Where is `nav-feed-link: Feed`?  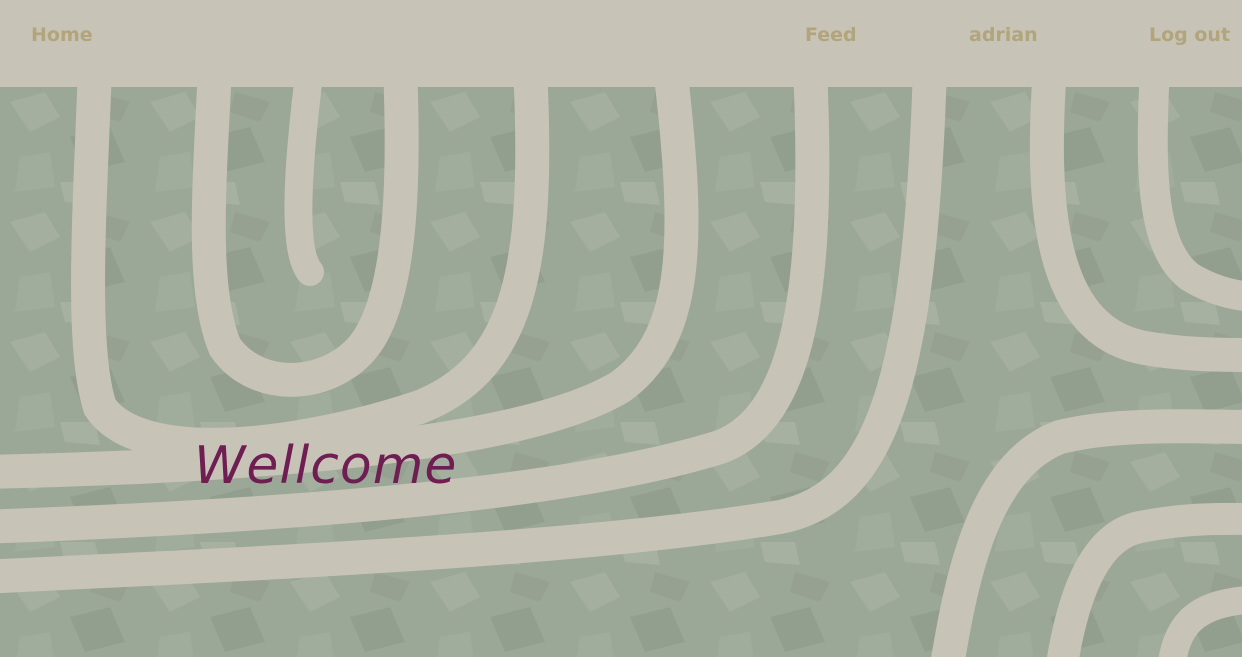
nav-feed-link: Feed is located at coordinates (831, 35).